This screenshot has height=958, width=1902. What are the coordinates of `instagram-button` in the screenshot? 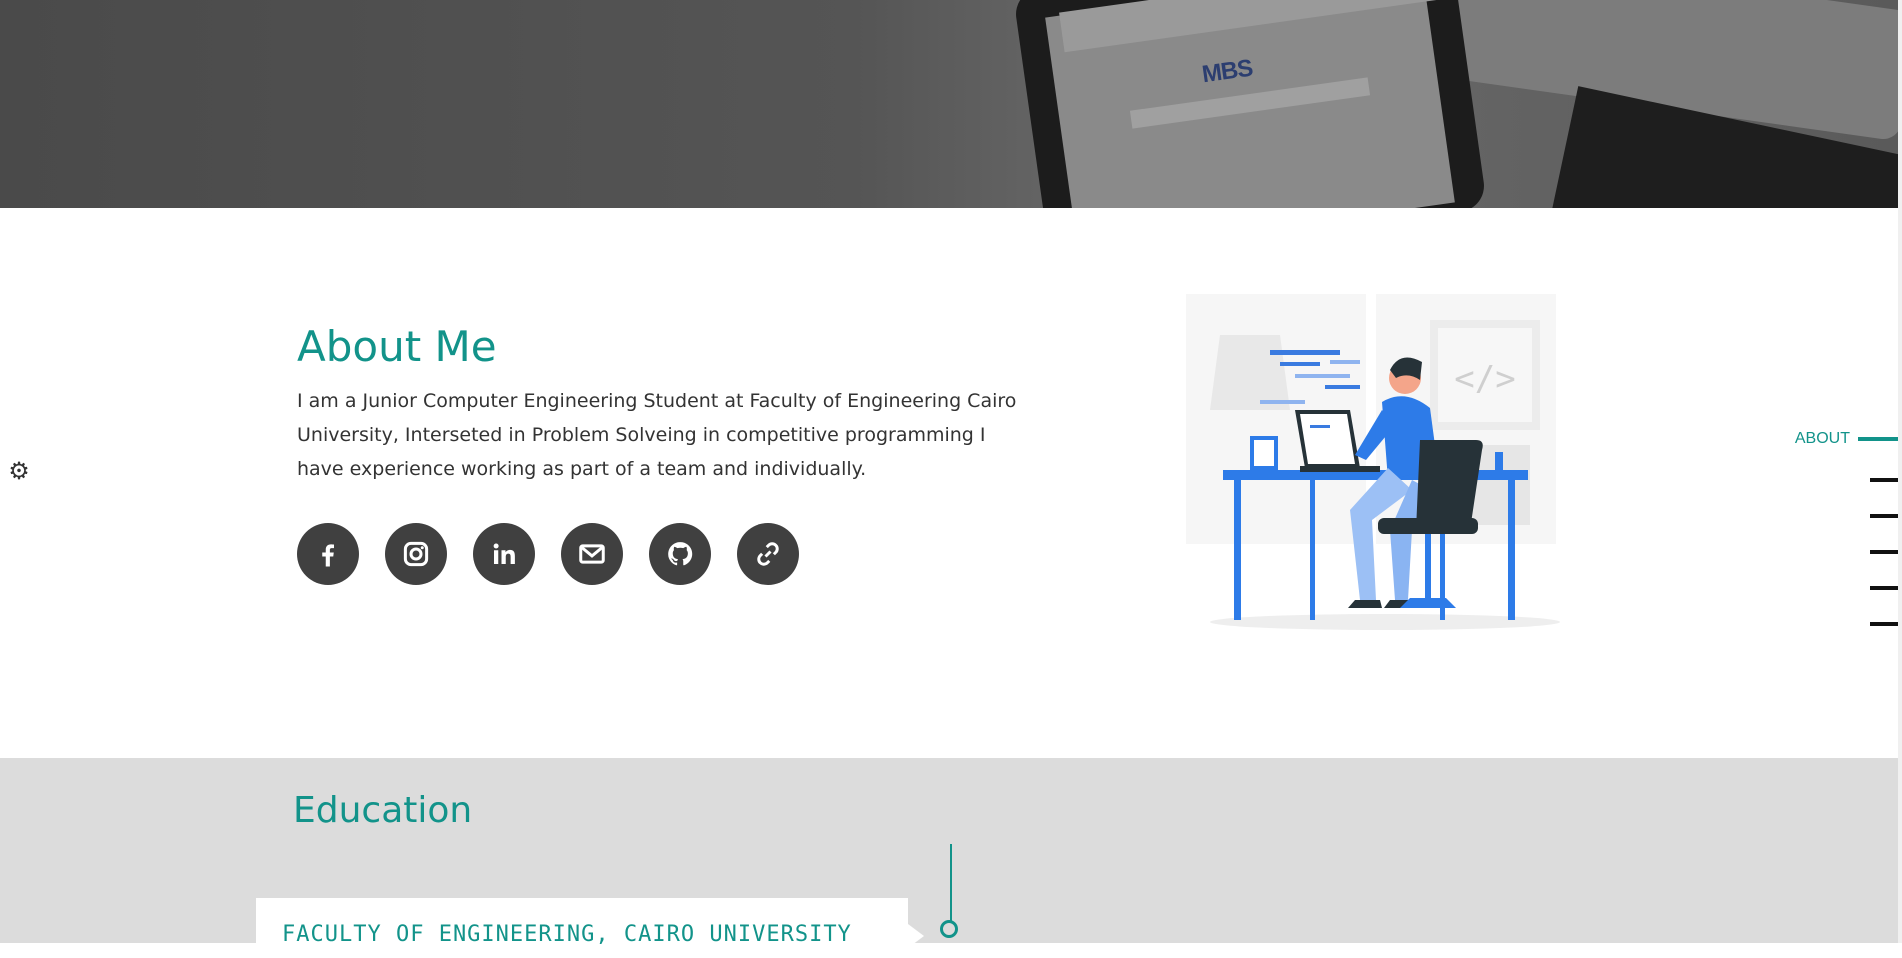 It's located at (416, 554).